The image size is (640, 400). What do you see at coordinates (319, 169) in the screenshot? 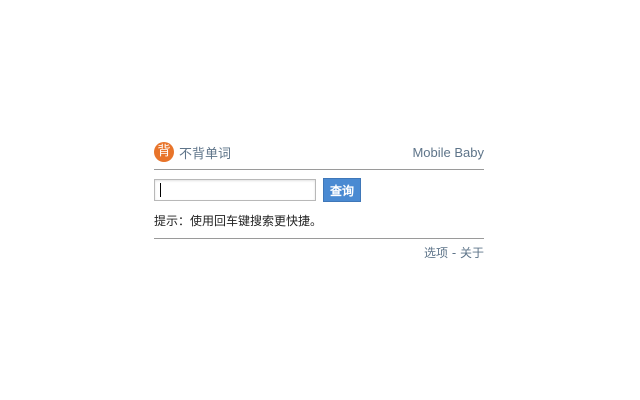
I see `divider-top` at bounding box center [319, 169].